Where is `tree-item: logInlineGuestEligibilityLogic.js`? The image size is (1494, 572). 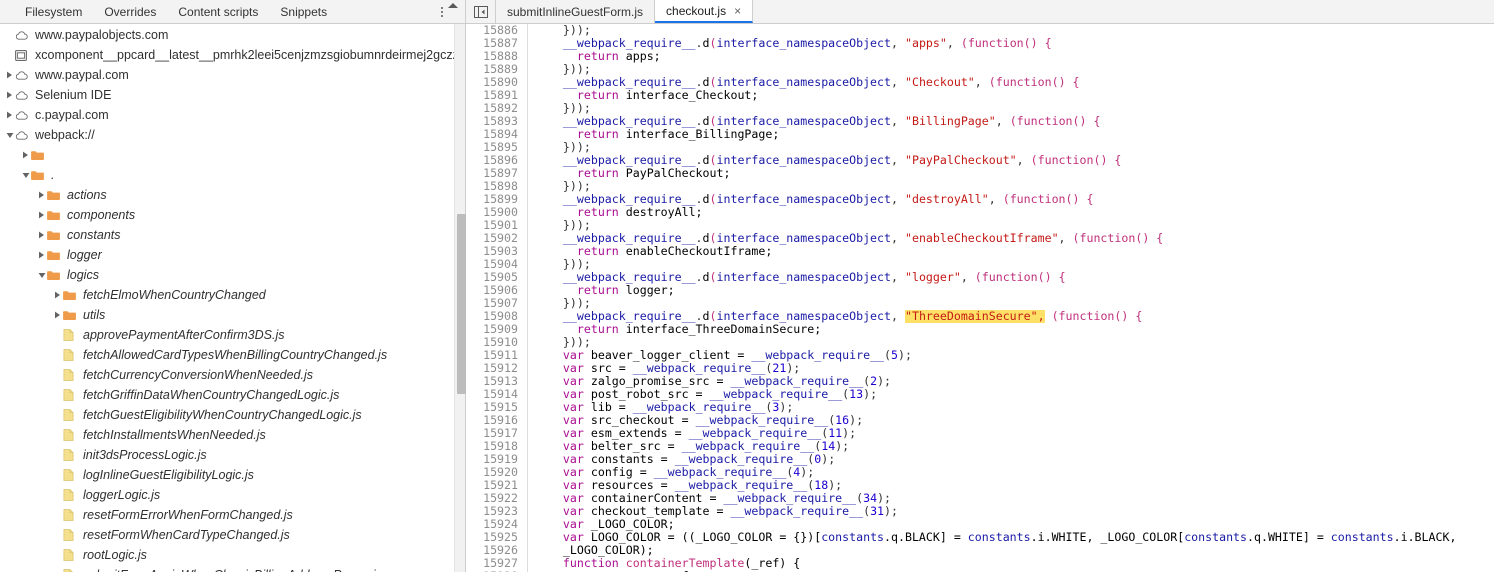 tree-item: logInlineGuestEligibilityLogic.js is located at coordinates (232, 475).